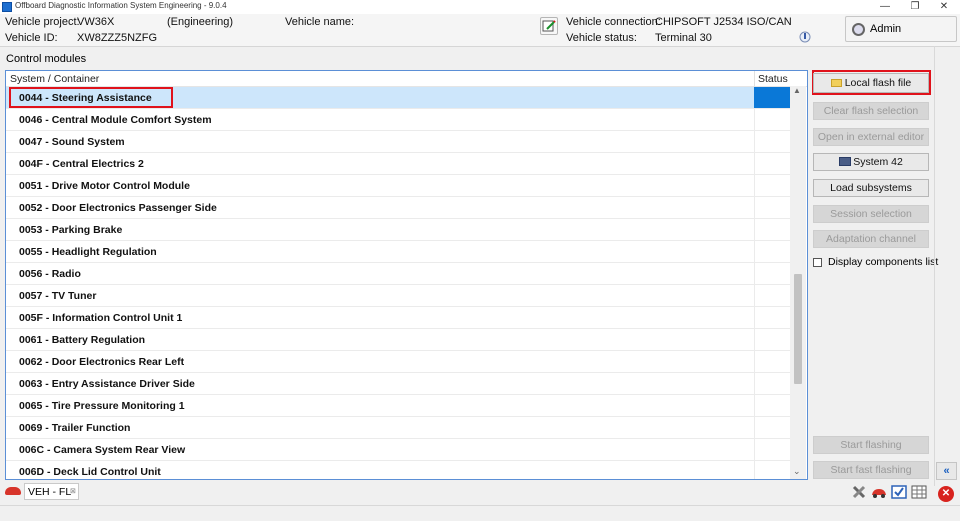  Describe the element at coordinates (480, 46) in the screenshot. I see `header-divider` at that location.